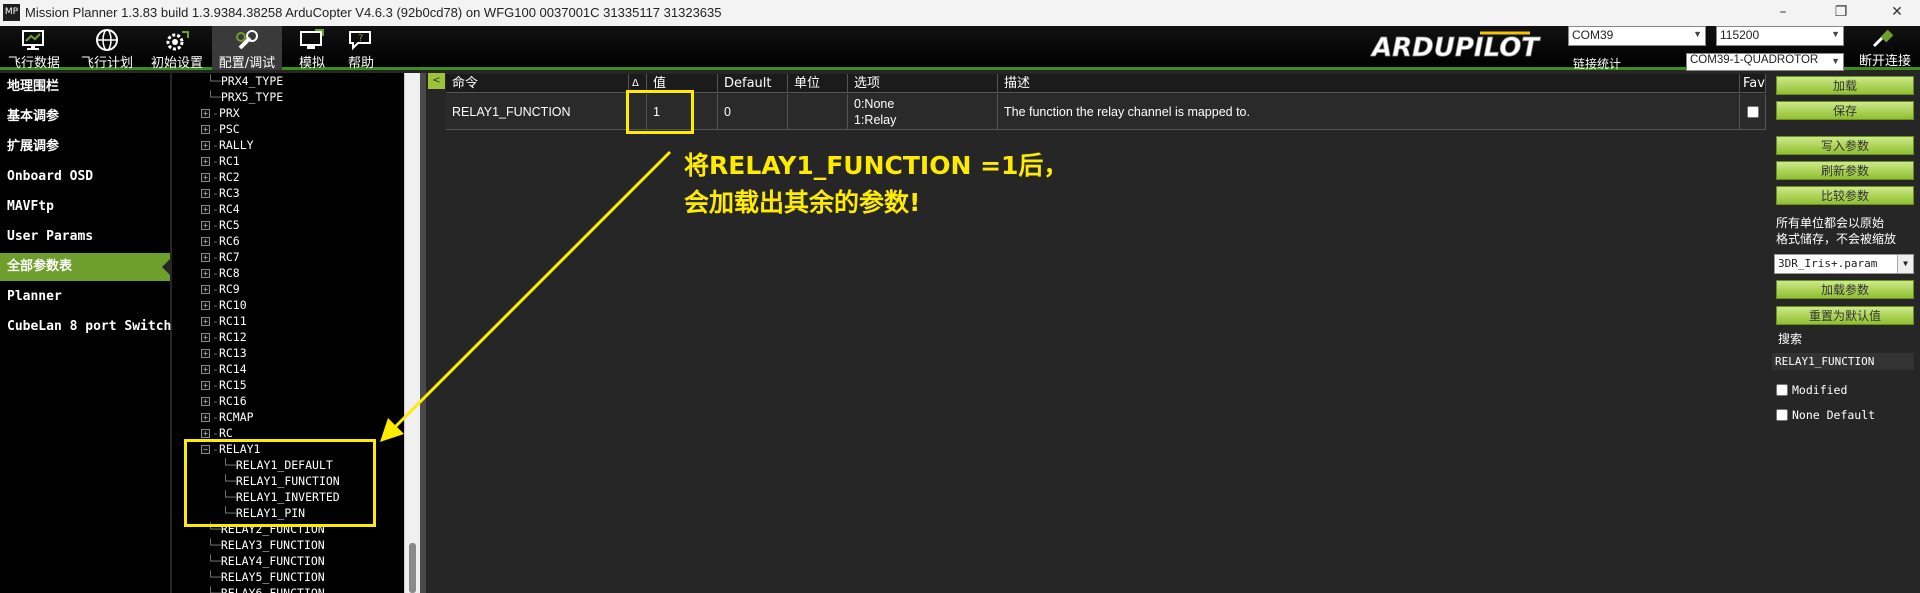 This screenshot has width=1920, height=593. What do you see at coordinates (220, 241) in the screenshot?
I see `tree-node: + -RC6` at bounding box center [220, 241].